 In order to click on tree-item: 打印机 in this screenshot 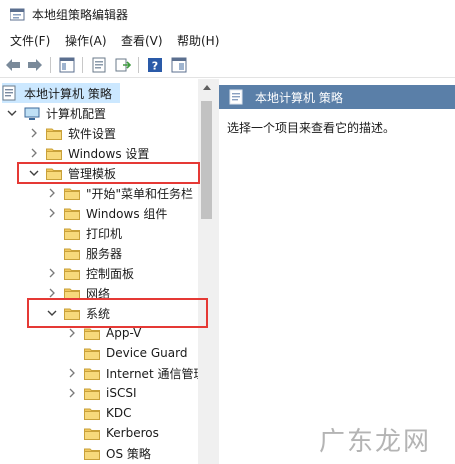, I will do `click(84, 233)`.